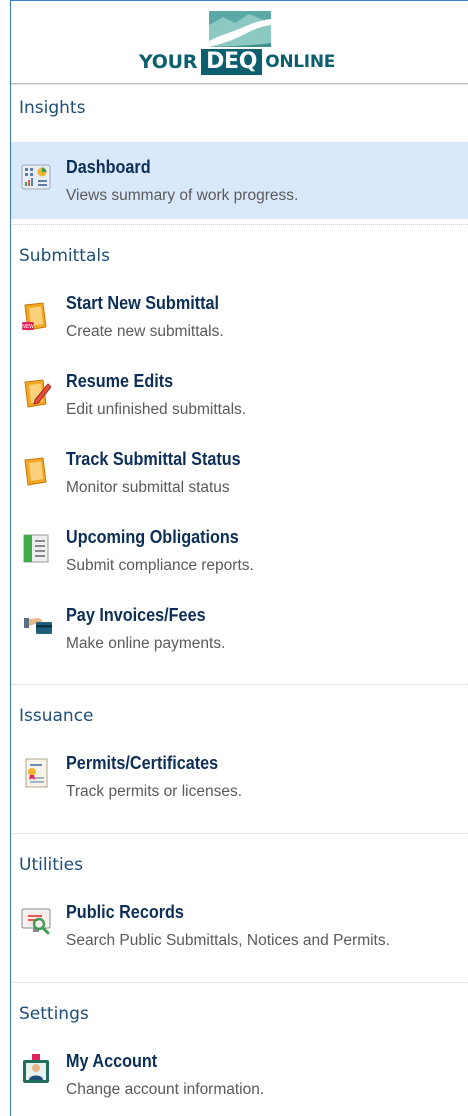  I want to click on logo-word-online: ONLINE, so click(300, 62).